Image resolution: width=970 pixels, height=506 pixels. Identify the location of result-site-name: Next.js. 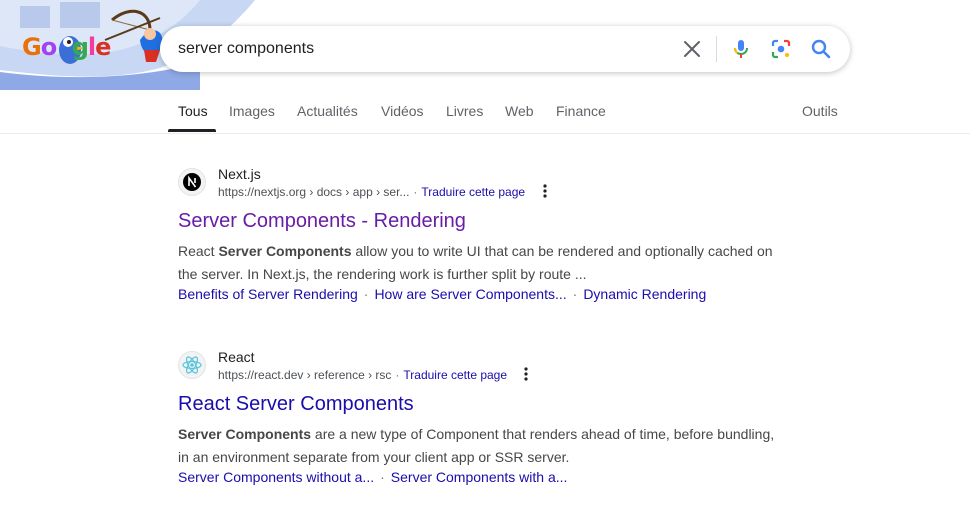
(239, 174).